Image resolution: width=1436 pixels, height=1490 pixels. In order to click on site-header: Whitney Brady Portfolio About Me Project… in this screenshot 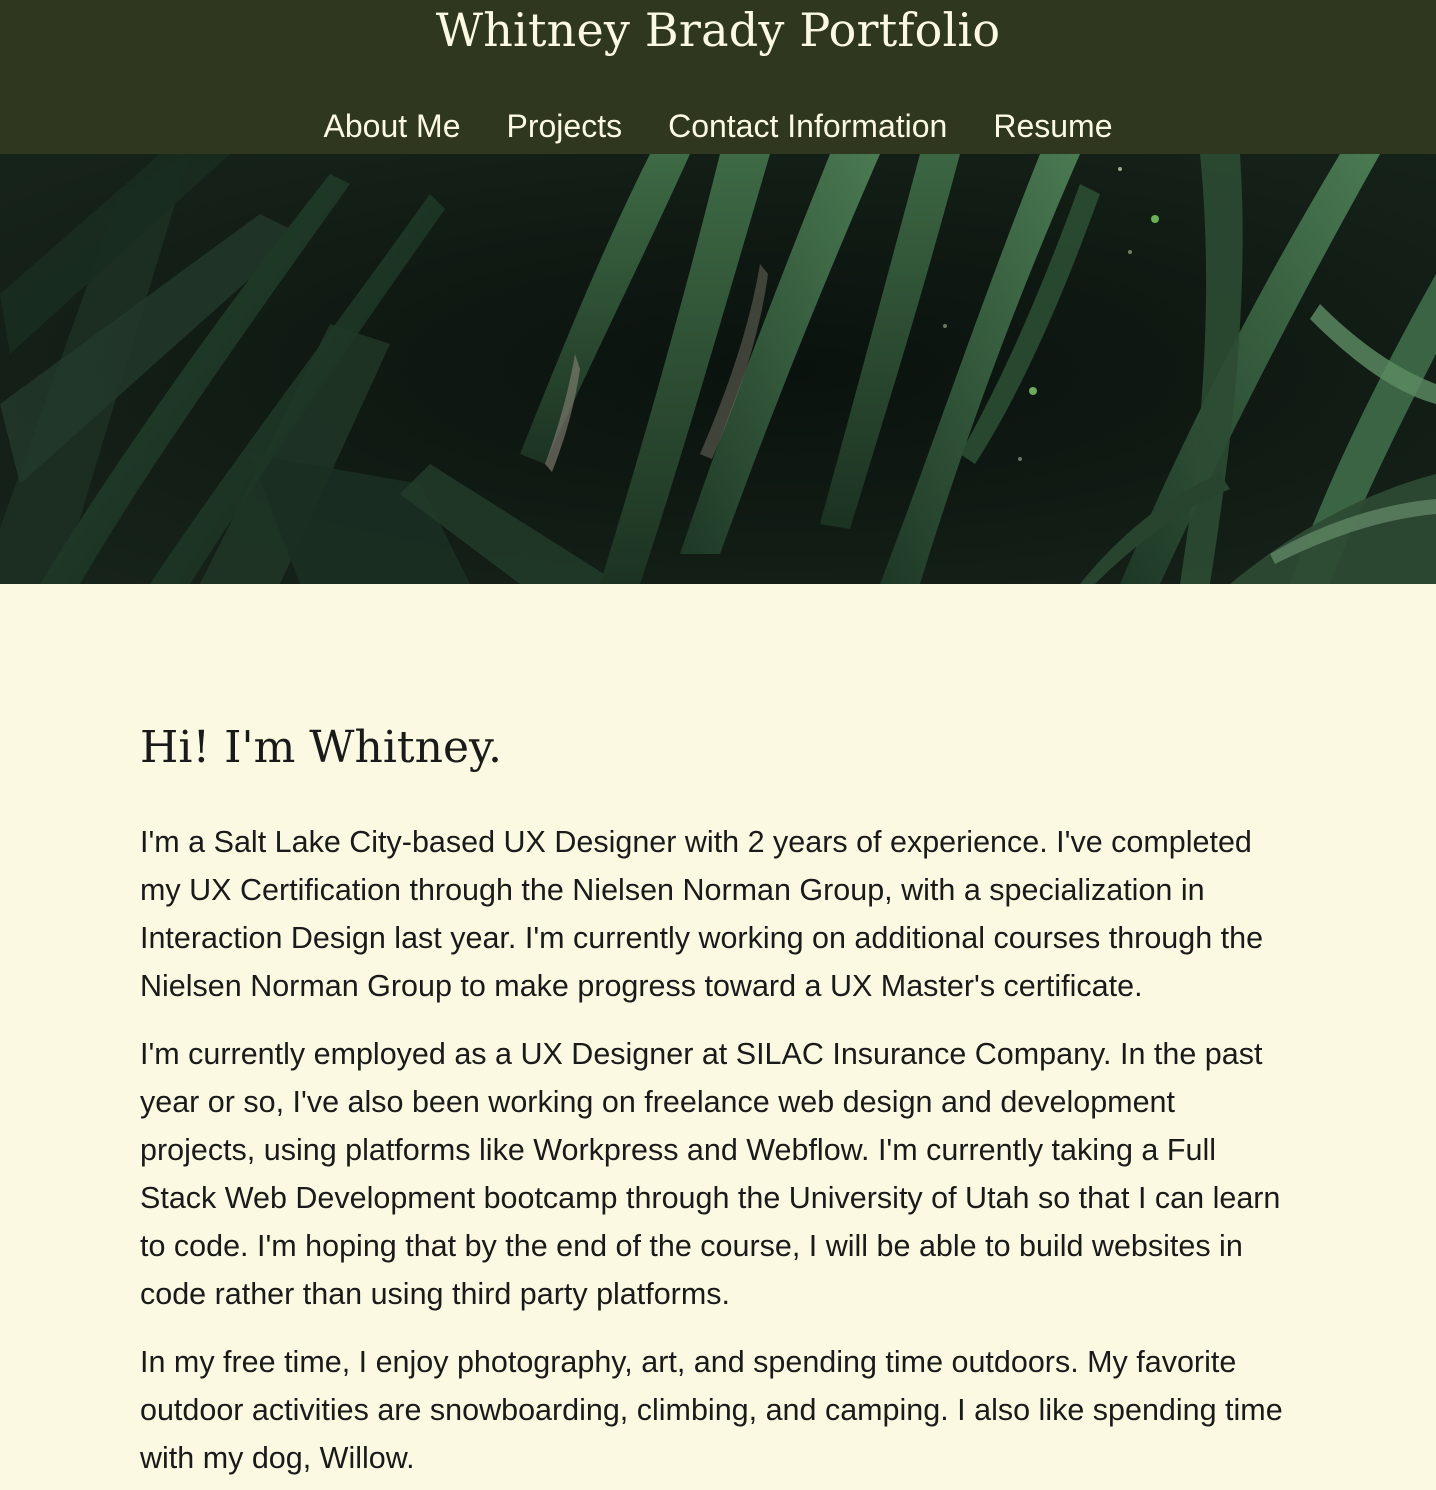, I will do `click(718, 77)`.